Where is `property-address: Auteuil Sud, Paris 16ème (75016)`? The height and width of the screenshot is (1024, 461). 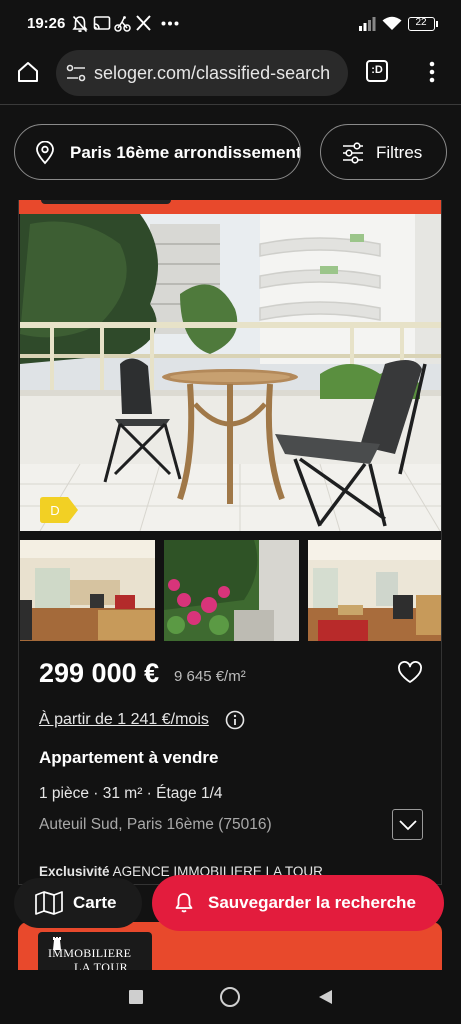 property-address: Auteuil Sud, Paris 16ème (75016) is located at coordinates (155, 824).